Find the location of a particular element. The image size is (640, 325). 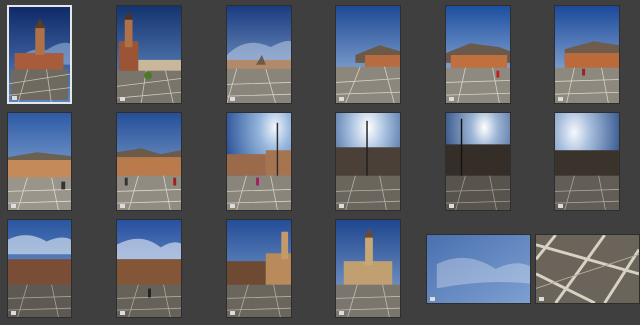

thumbnail-square-hills-center is located at coordinates (478, 54).